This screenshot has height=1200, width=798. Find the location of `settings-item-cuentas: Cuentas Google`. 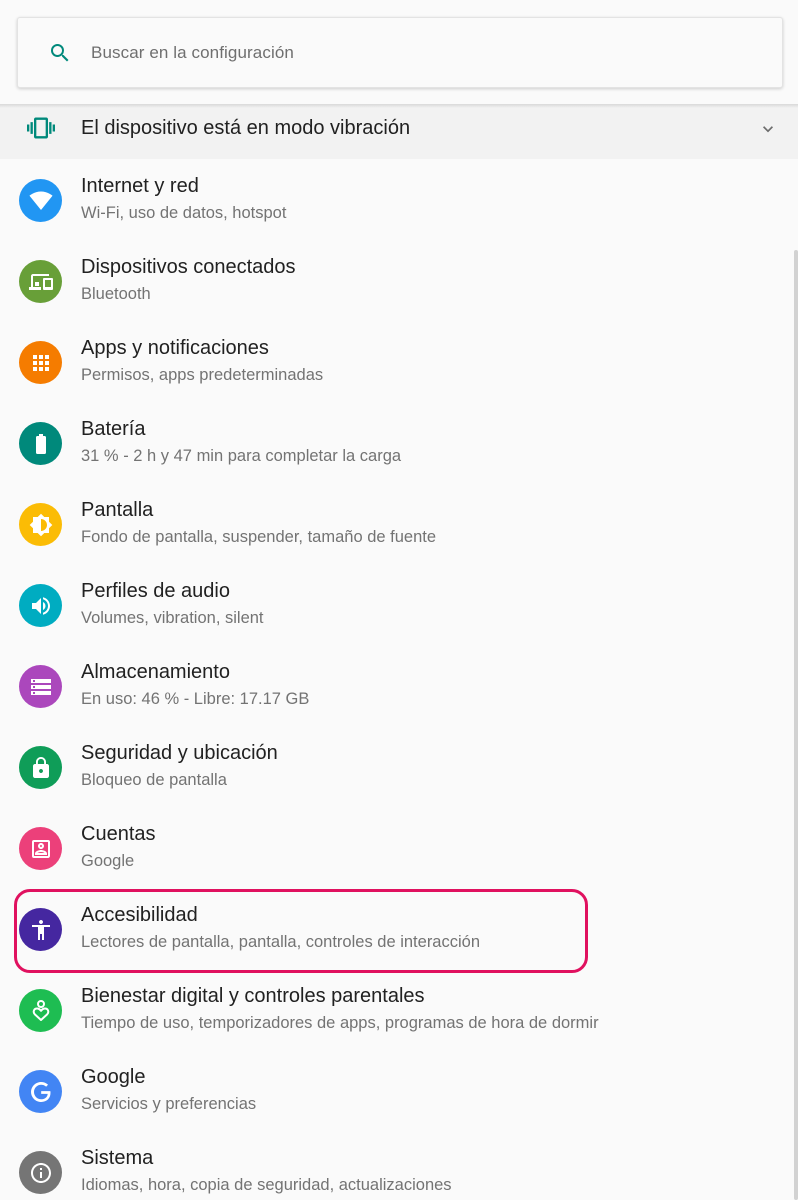

settings-item-cuentas: Cuentas Google is located at coordinates (397, 848).